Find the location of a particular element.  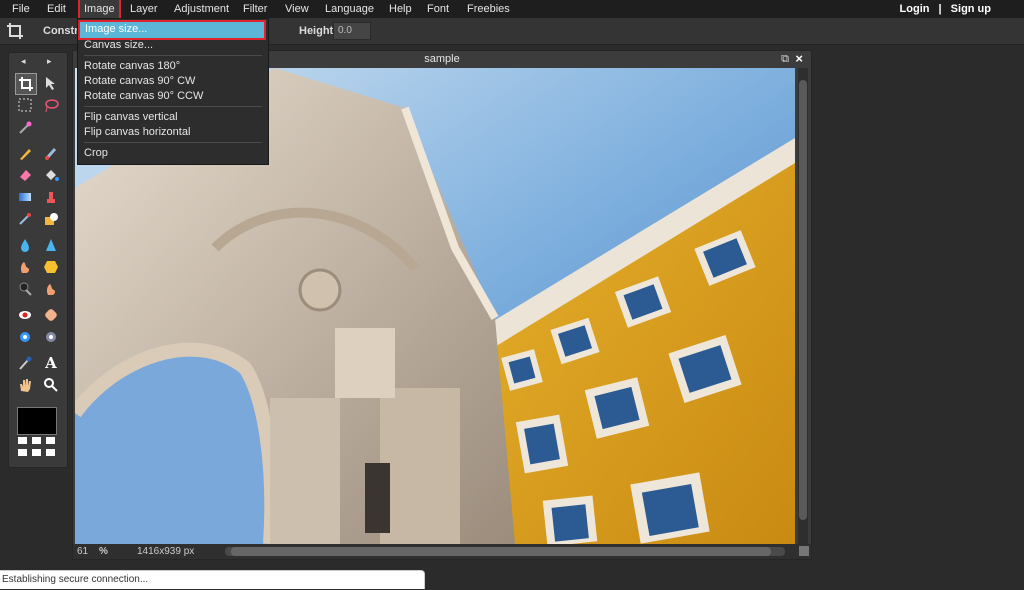

resize-grip-icon is located at coordinates (804, 551).